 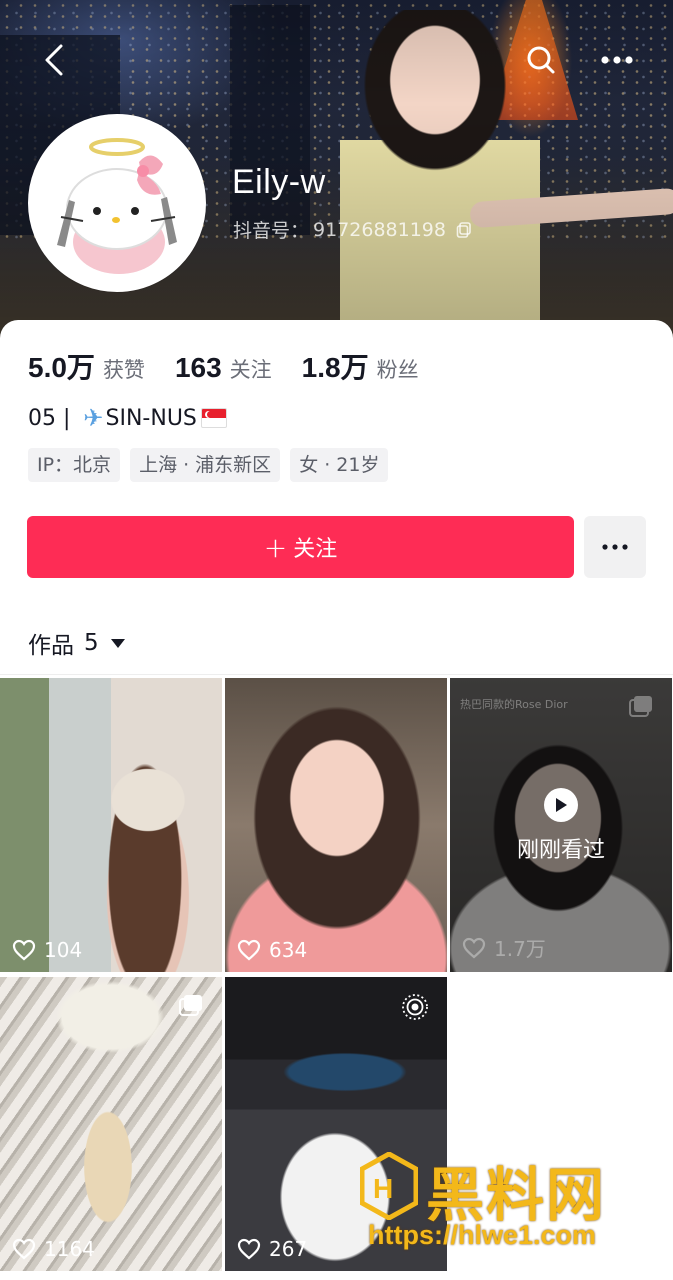 I want to click on copy-icon, so click(x=464, y=229).